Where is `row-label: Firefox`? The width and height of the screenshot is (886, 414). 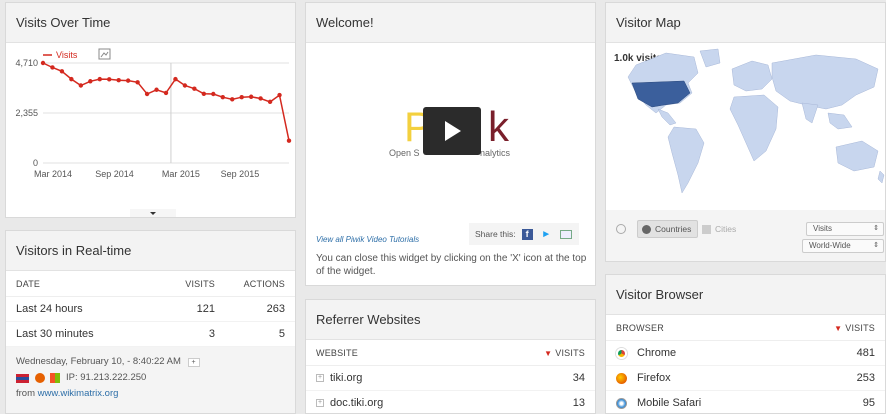
row-label: Firefox is located at coordinates (654, 378).